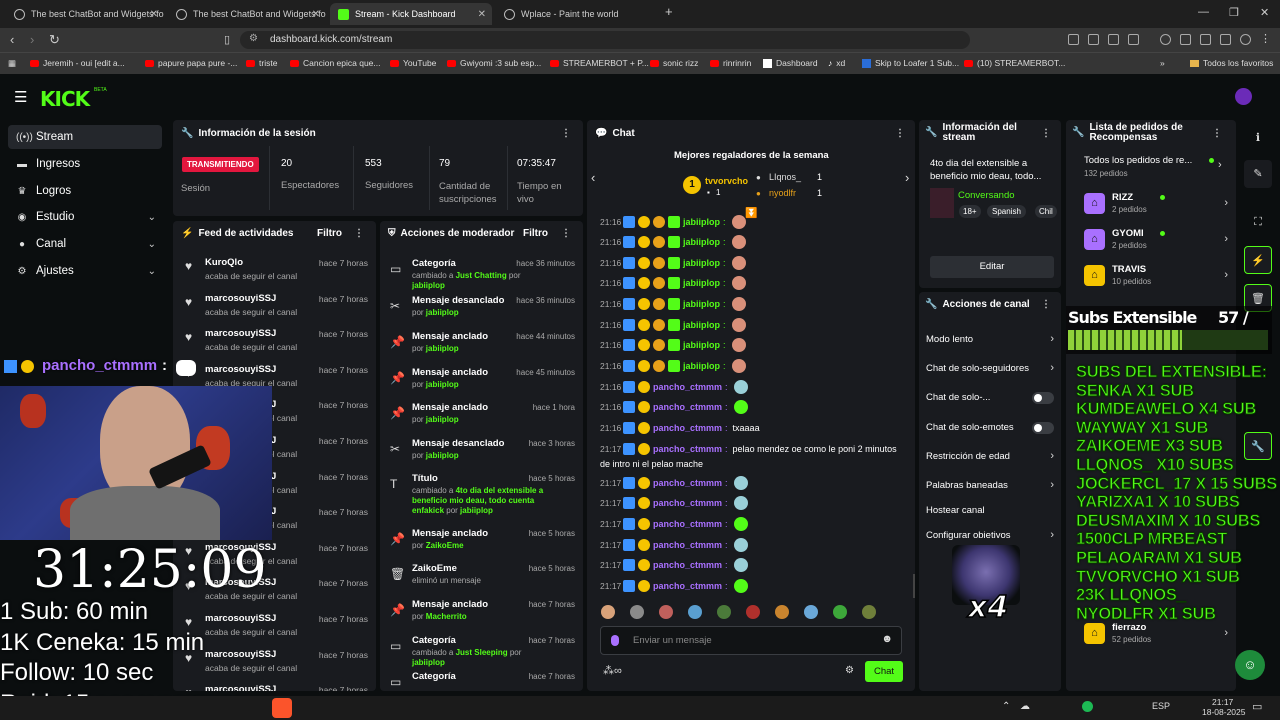 This screenshot has height=720, width=1280. I want to click on send-chat-button: Chat, so click(884, 671).